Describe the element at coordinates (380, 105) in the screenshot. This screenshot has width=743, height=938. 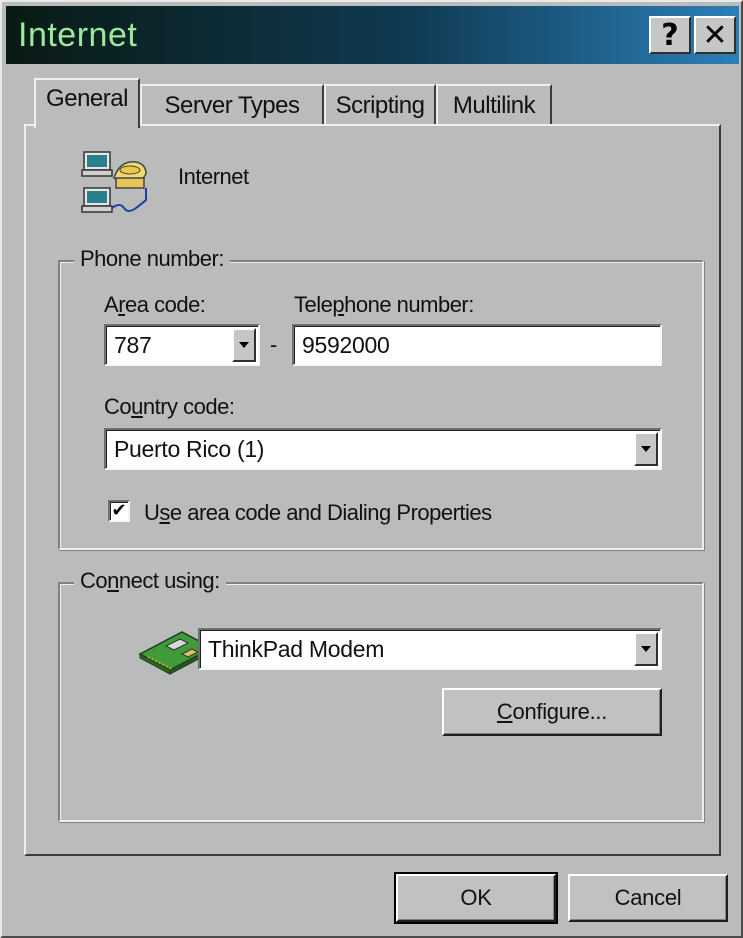
I see `tab-scripting: Scripting` at that location.